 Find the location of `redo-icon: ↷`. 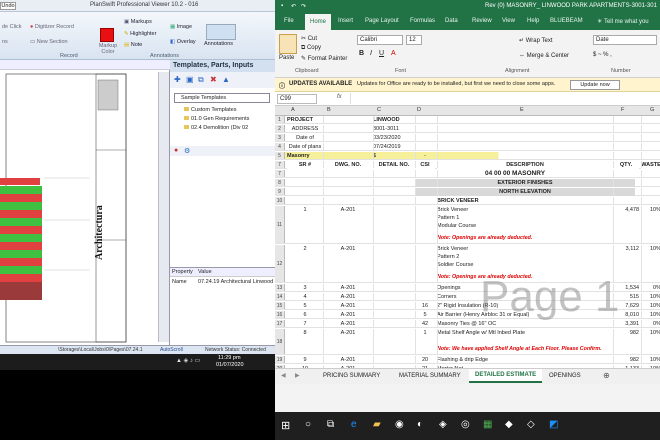

redo-icon: ↷ is located at coordinates (303, 6).